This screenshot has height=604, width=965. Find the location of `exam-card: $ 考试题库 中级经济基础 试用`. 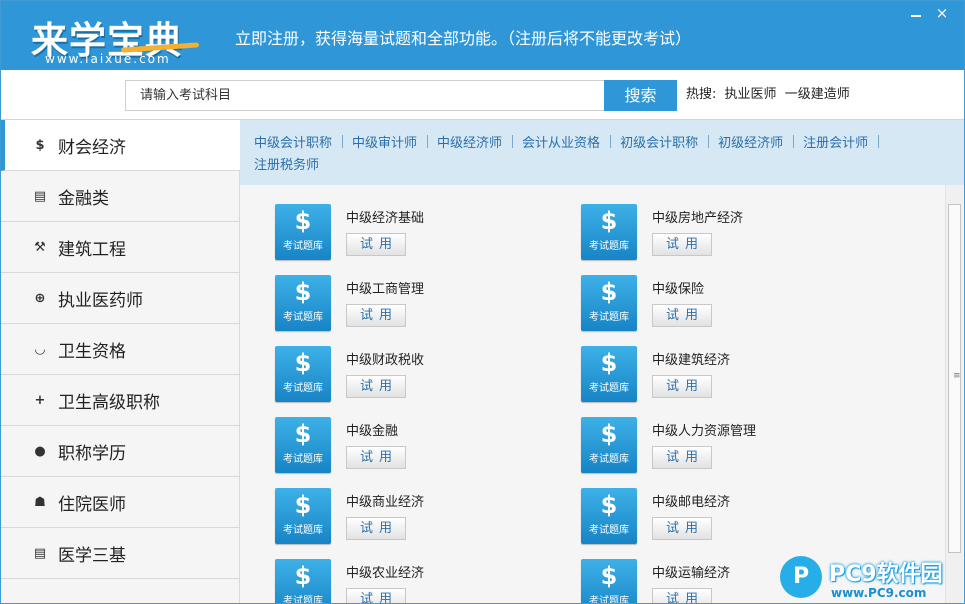

exam-card: $ 考试题库 中级经济基础 试用 is located at coordinates (428, 232).